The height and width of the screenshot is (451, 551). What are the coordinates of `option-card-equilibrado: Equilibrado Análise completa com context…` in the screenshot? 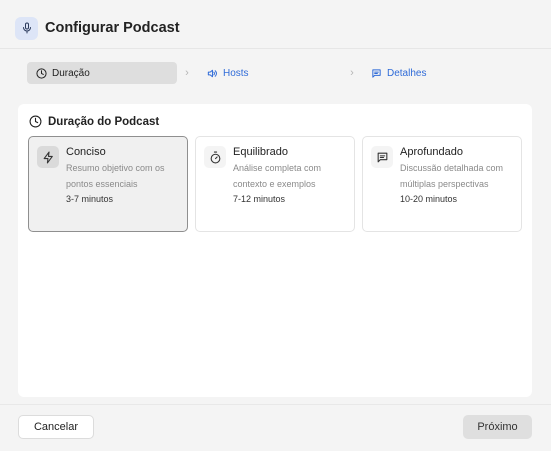 It's located at (275, 184).